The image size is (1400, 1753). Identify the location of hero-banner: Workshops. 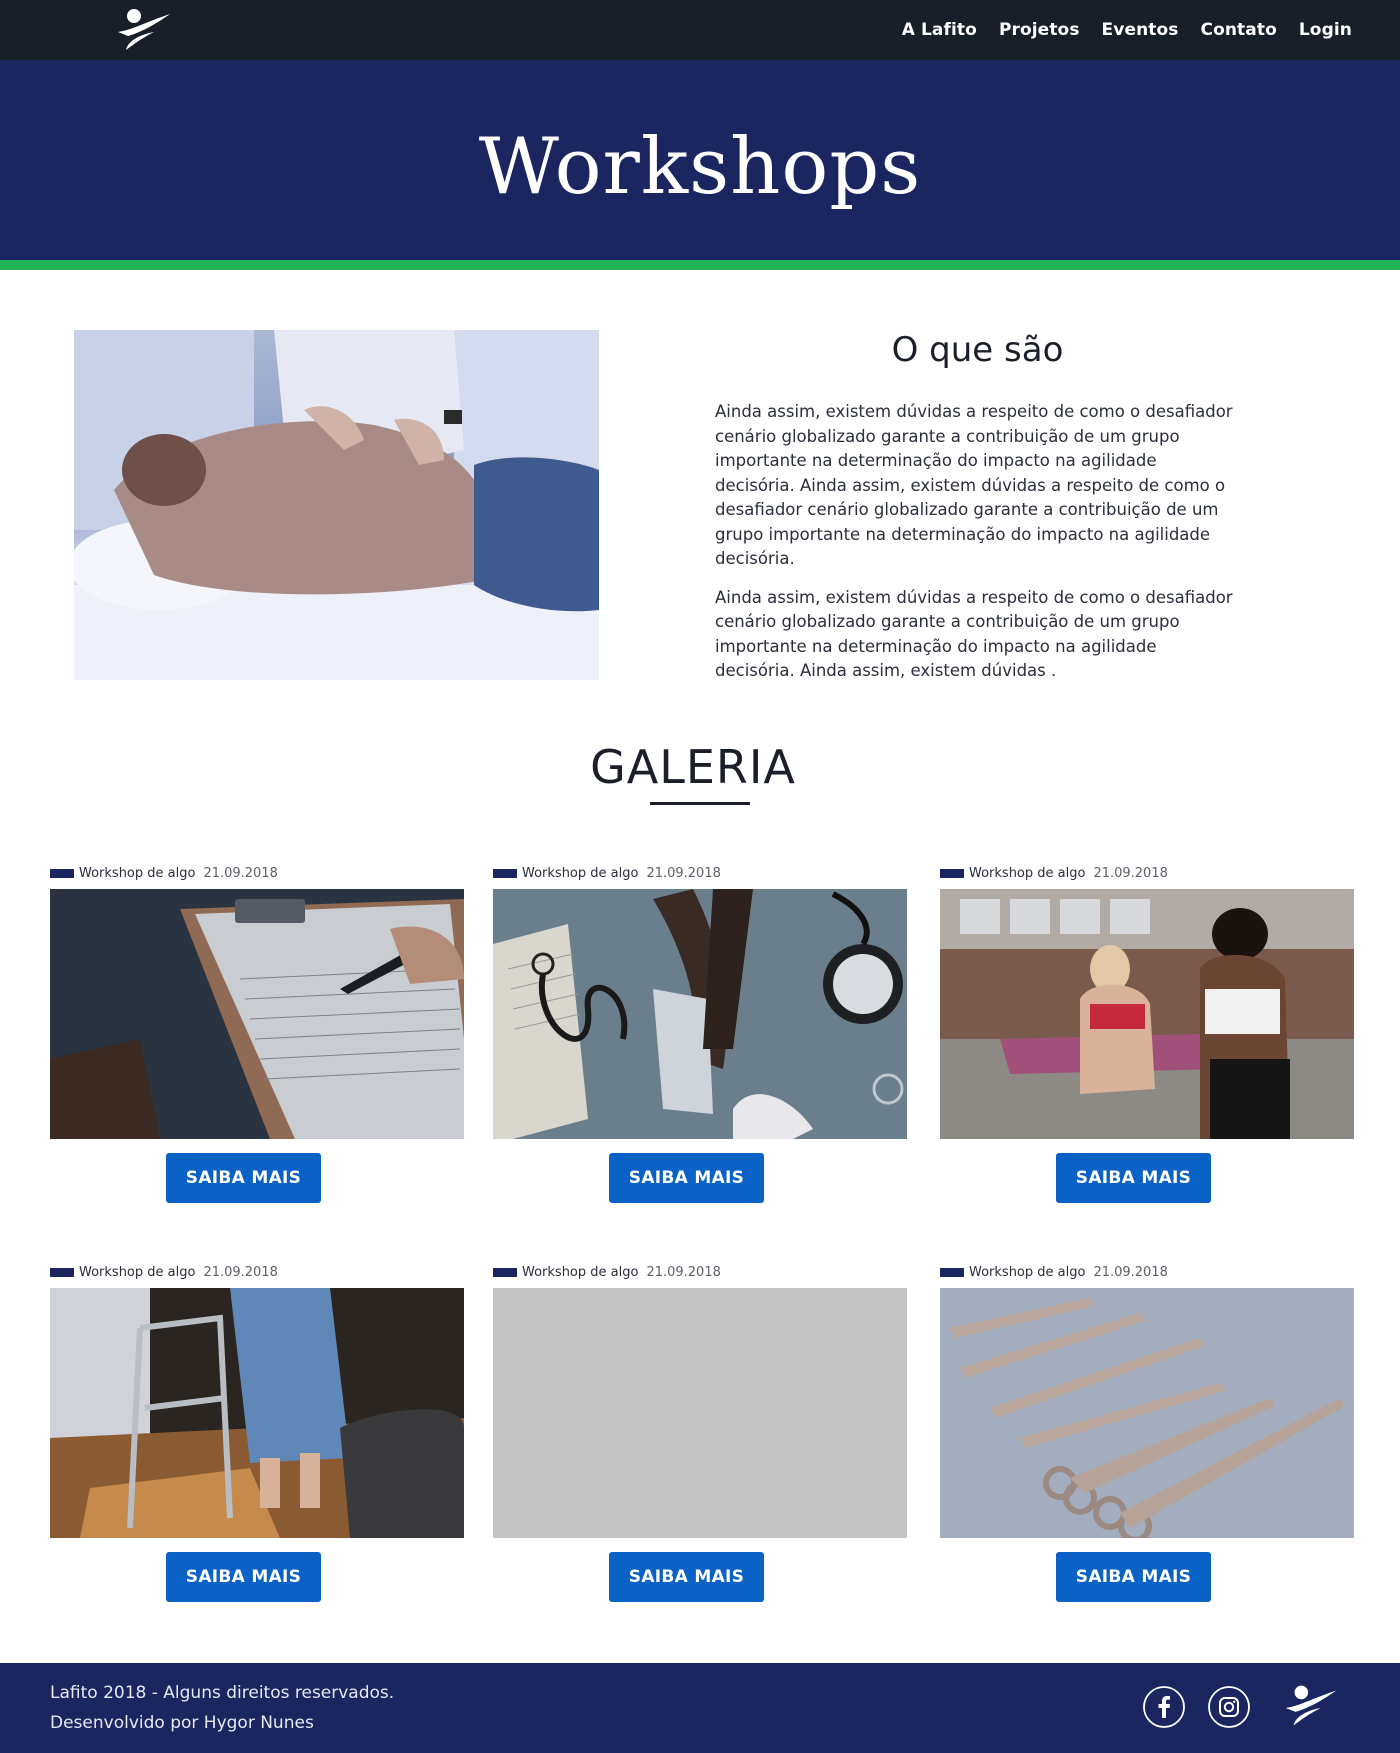
(700, 160).